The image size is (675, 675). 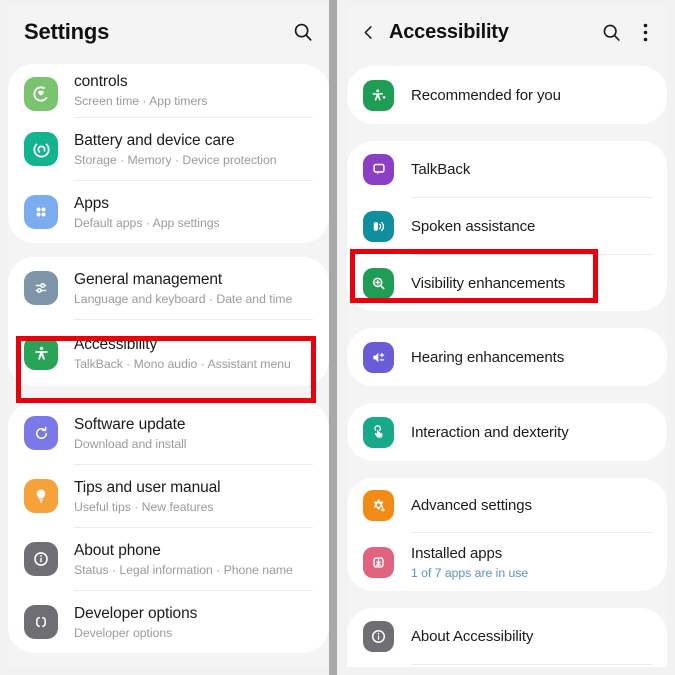 I want to click on download-box-icon, so click(x=378, y=562).